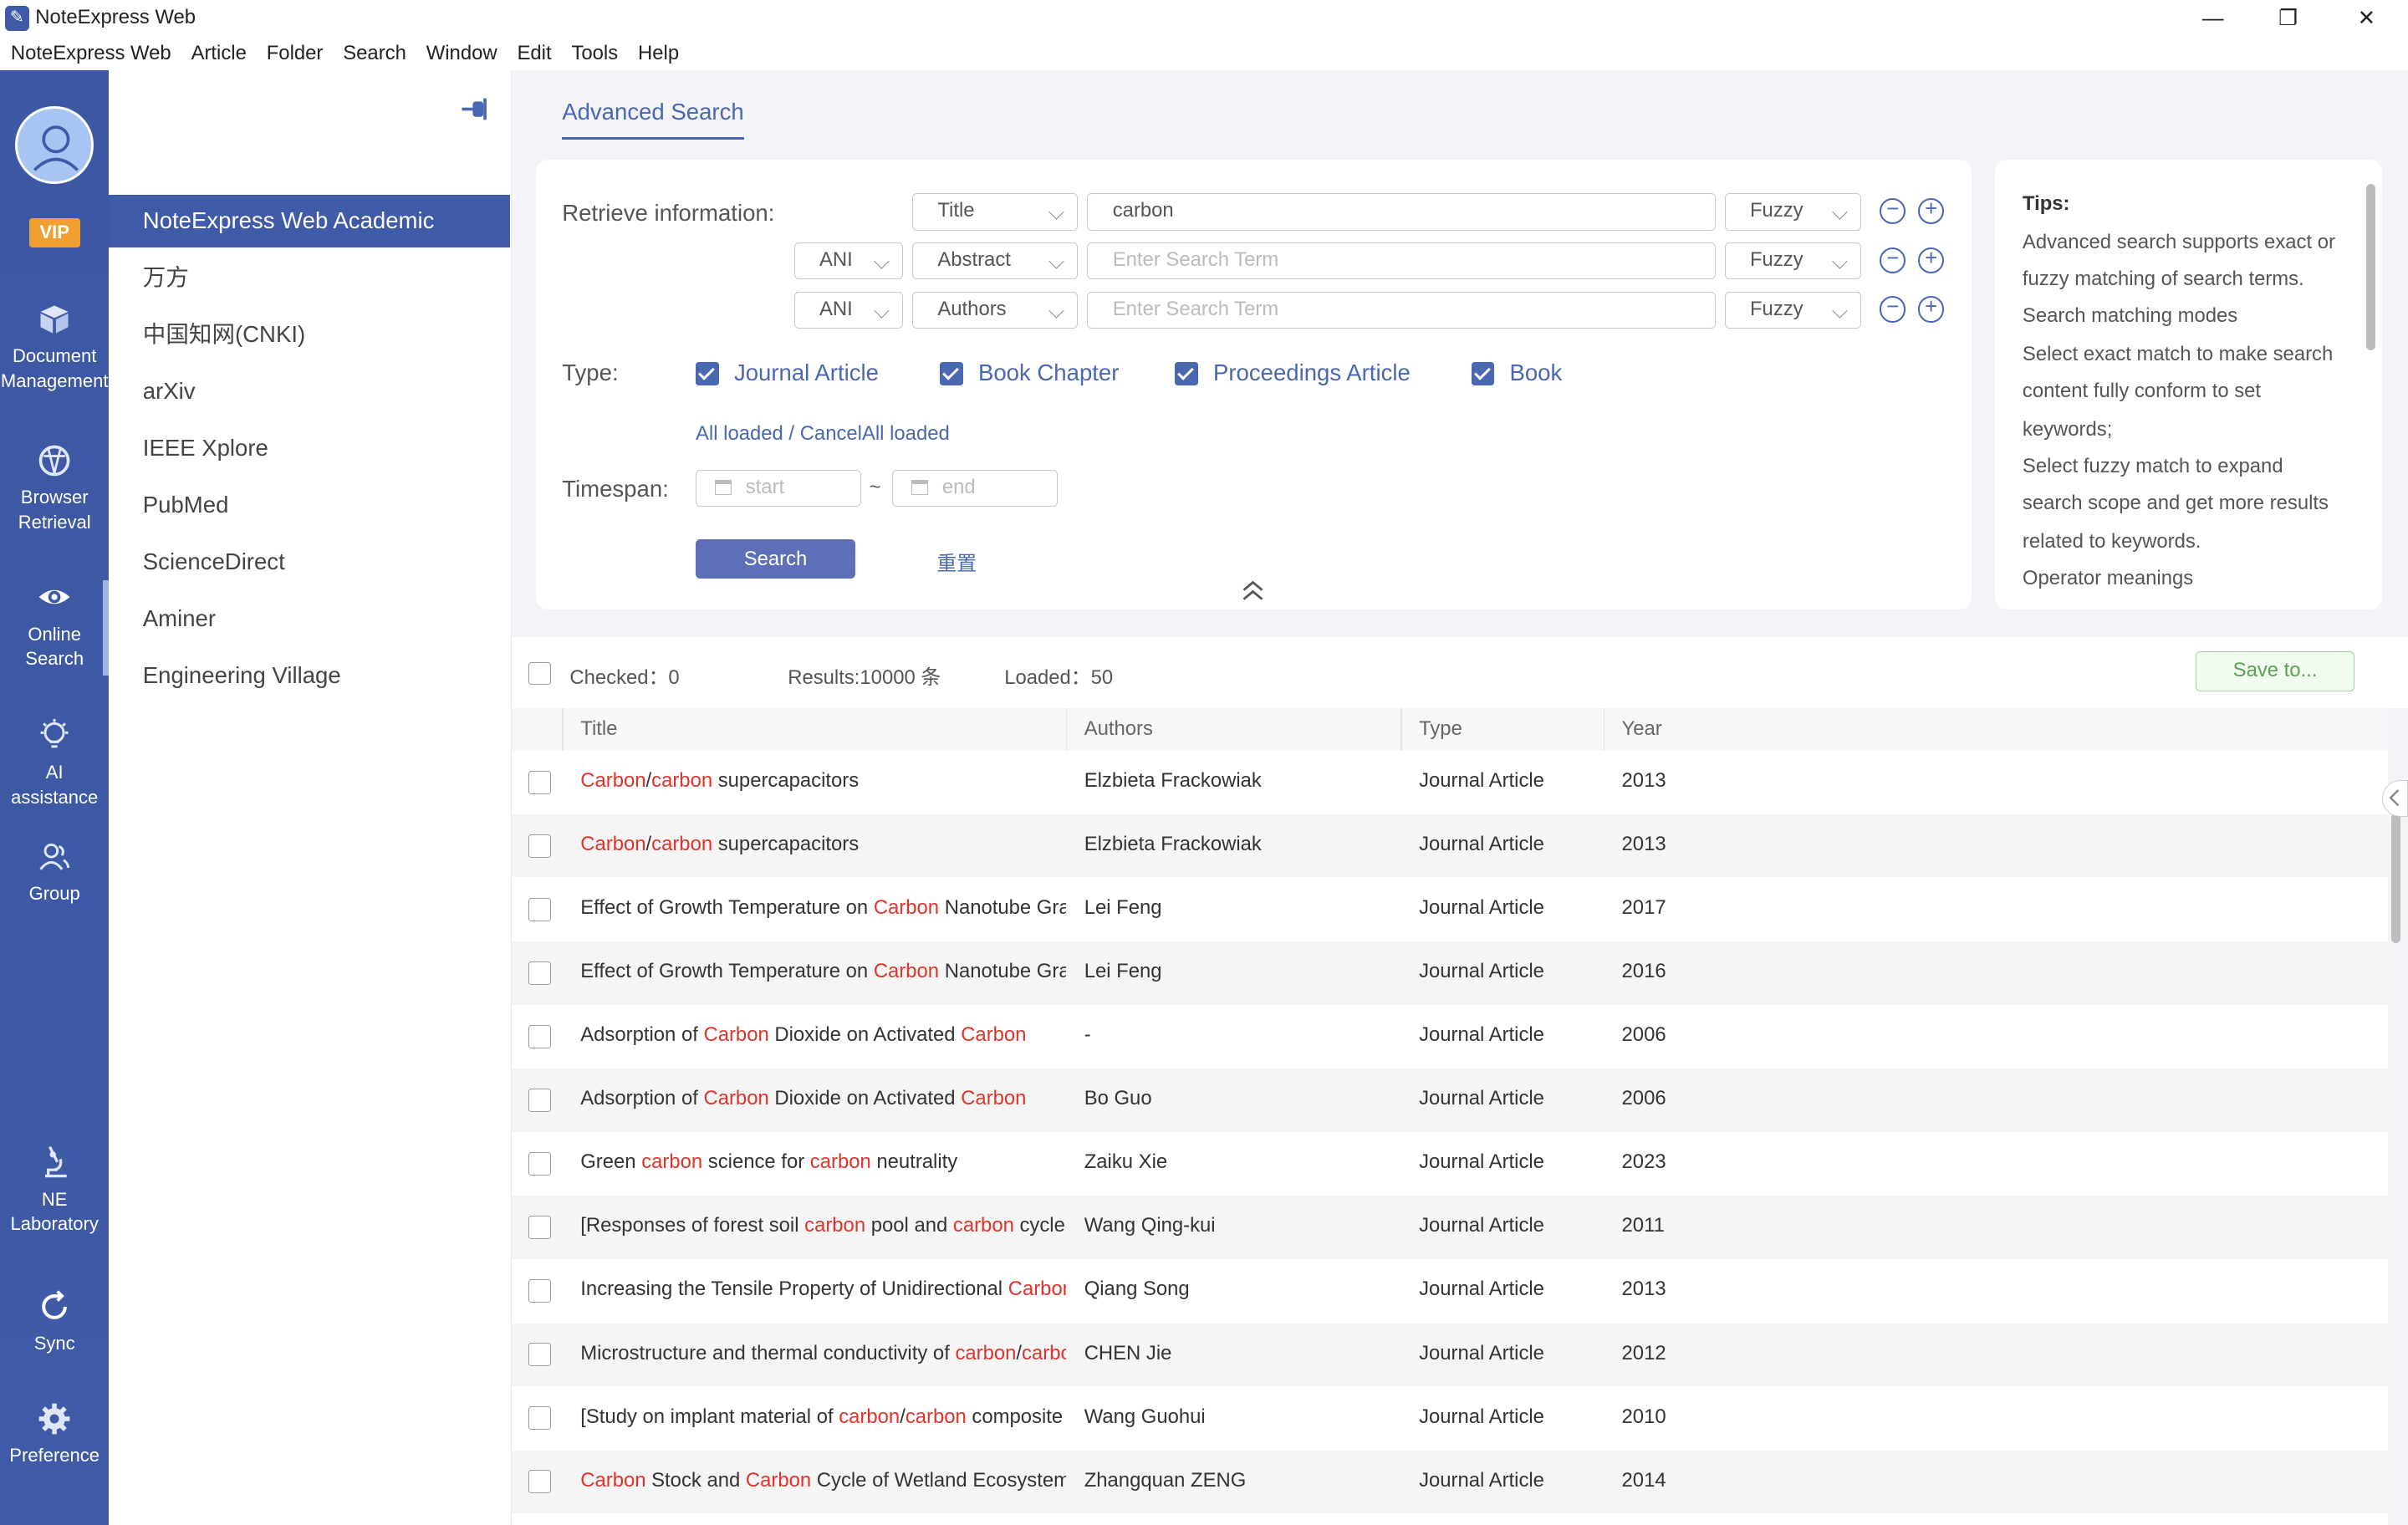 This screenshot has width=2408, height=1525. What do you see at coordinates (951, 373) in the screenshot?
I see `type-chapter-checkbox` at bounding box center [951, 373].